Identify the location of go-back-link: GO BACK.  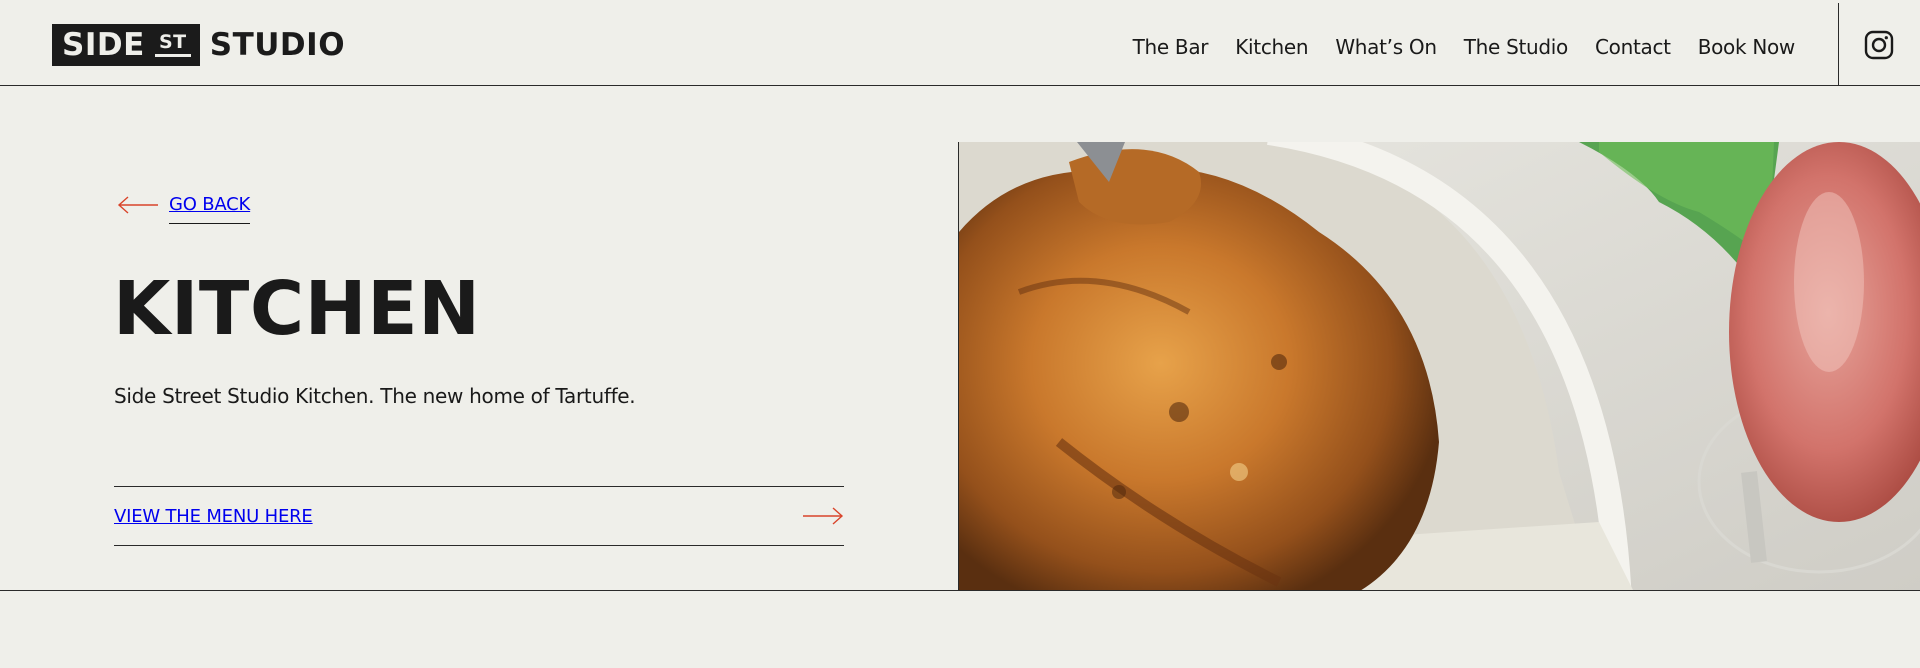
(183, 207).